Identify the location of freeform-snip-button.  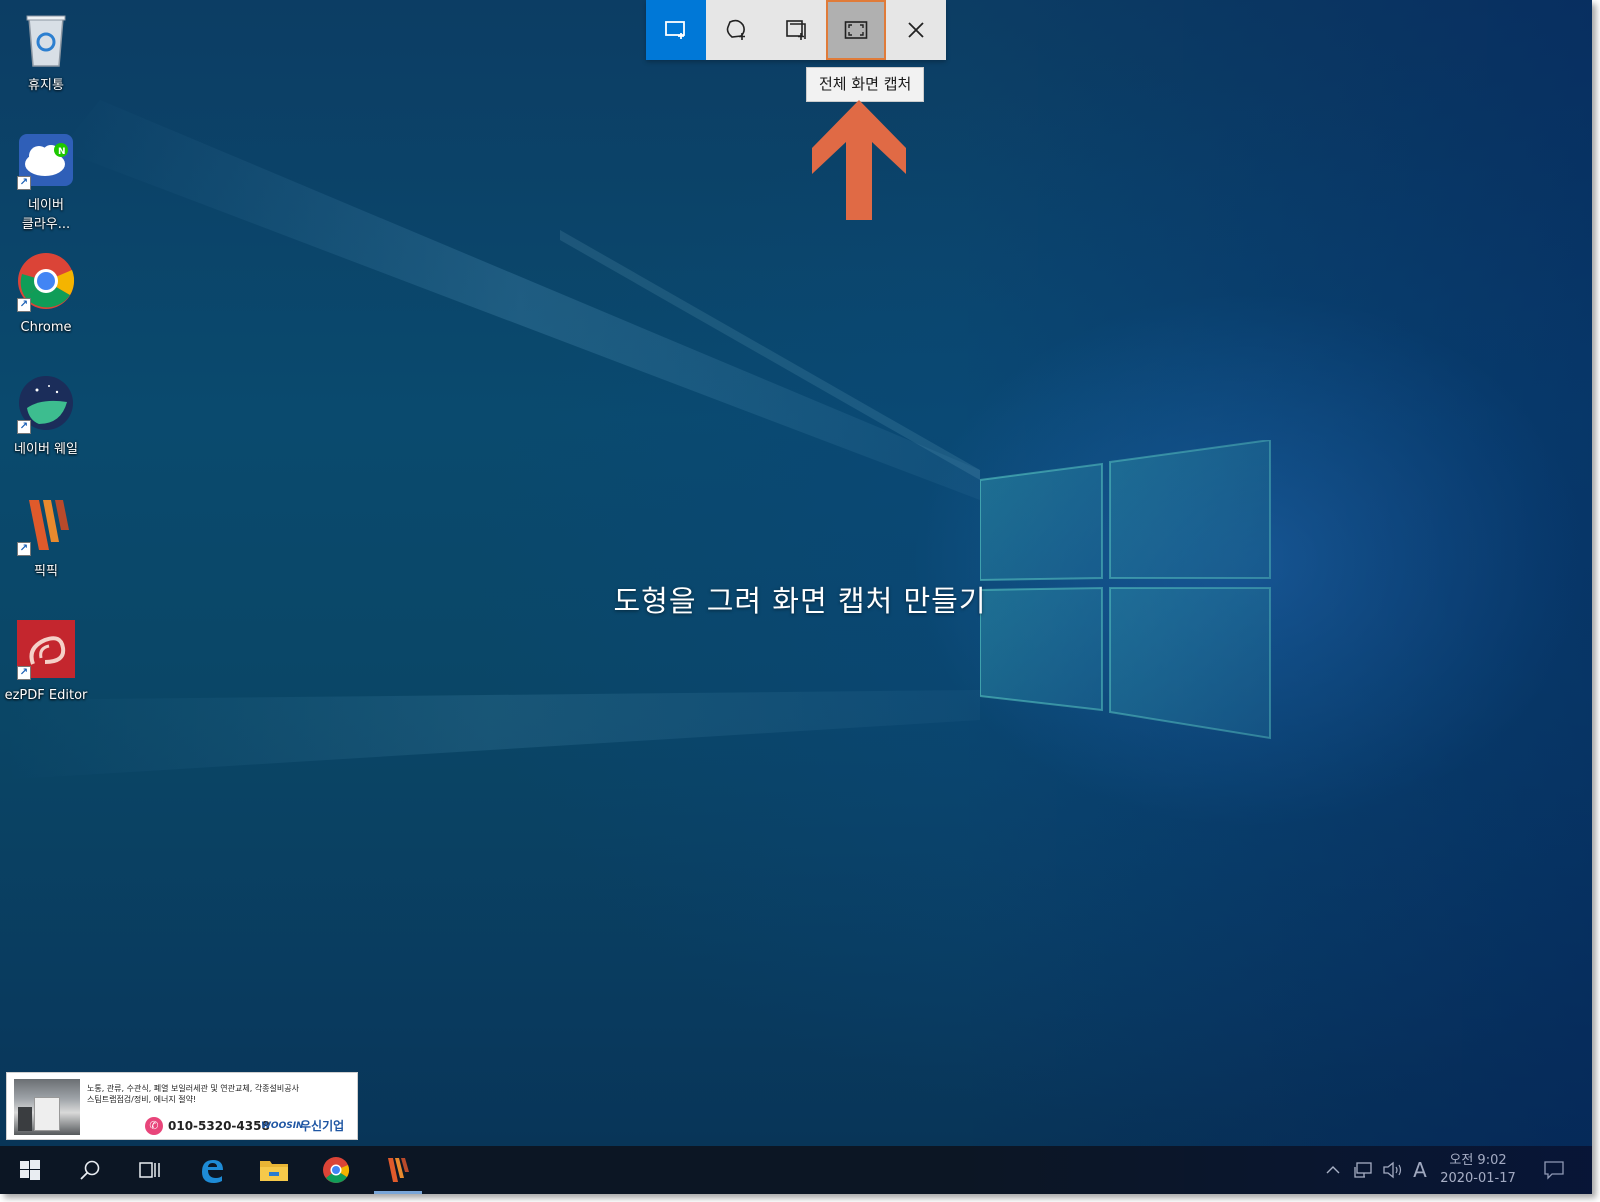
(736, 30).